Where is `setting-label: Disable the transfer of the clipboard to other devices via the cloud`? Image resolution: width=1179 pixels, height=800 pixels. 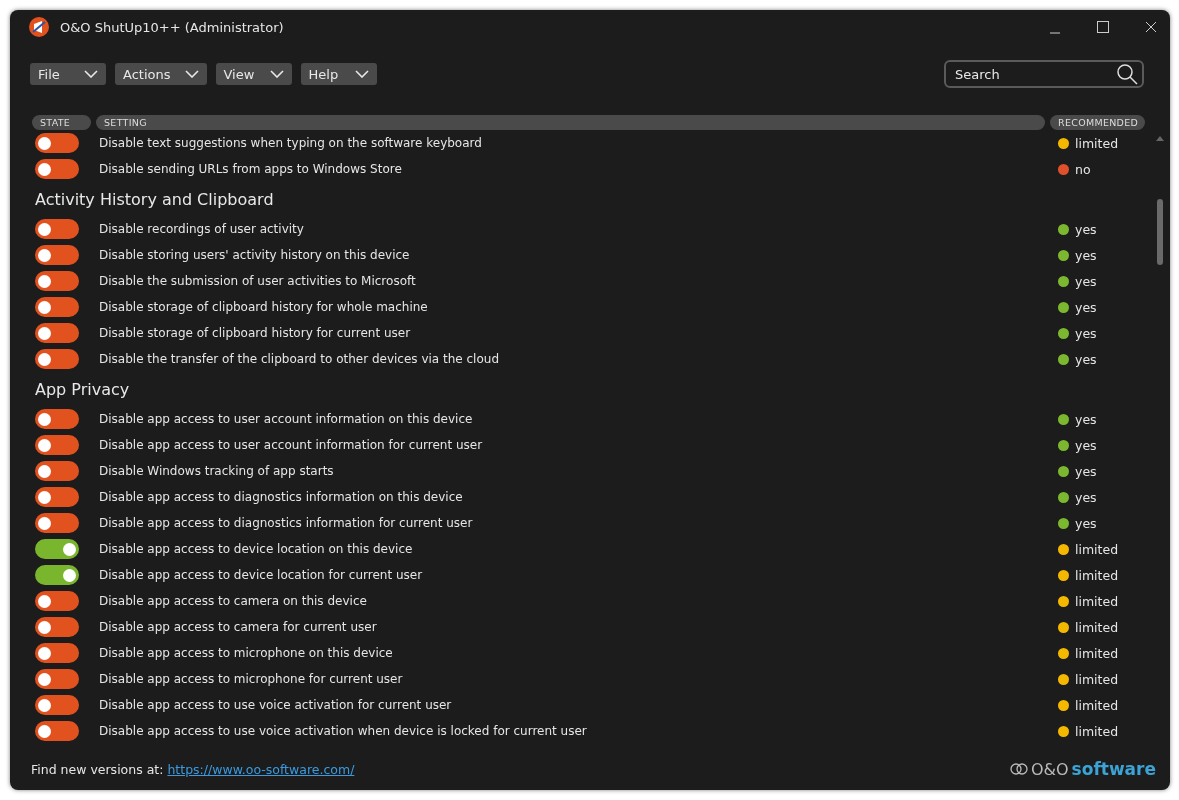 setting-label: Disable the transfer of the clipboard to other devices via the cloud is located at coordinates (299, 359).